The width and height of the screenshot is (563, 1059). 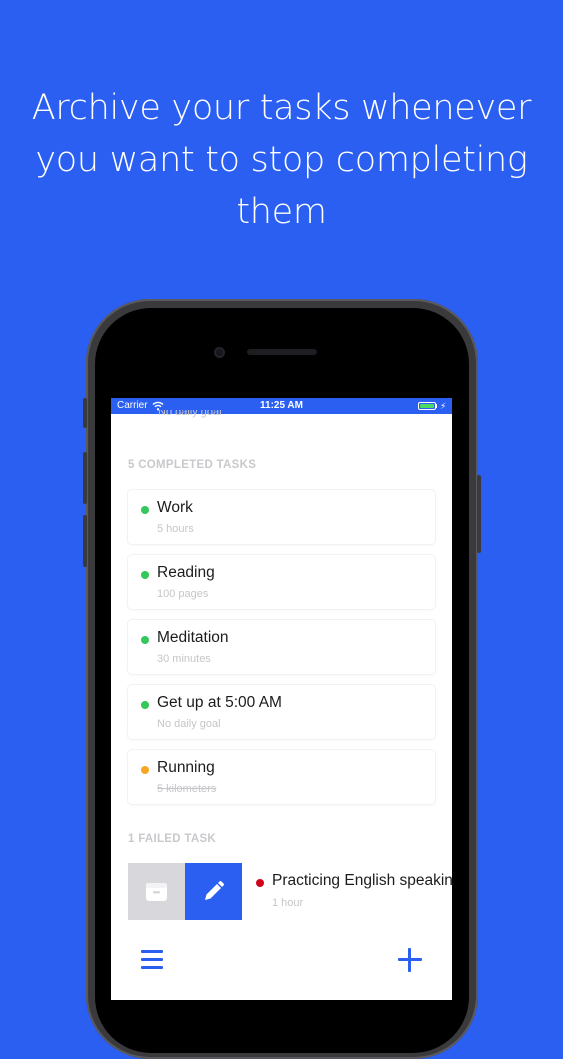 I want to click on headline-line-3: them, so click(x=281, y=212).